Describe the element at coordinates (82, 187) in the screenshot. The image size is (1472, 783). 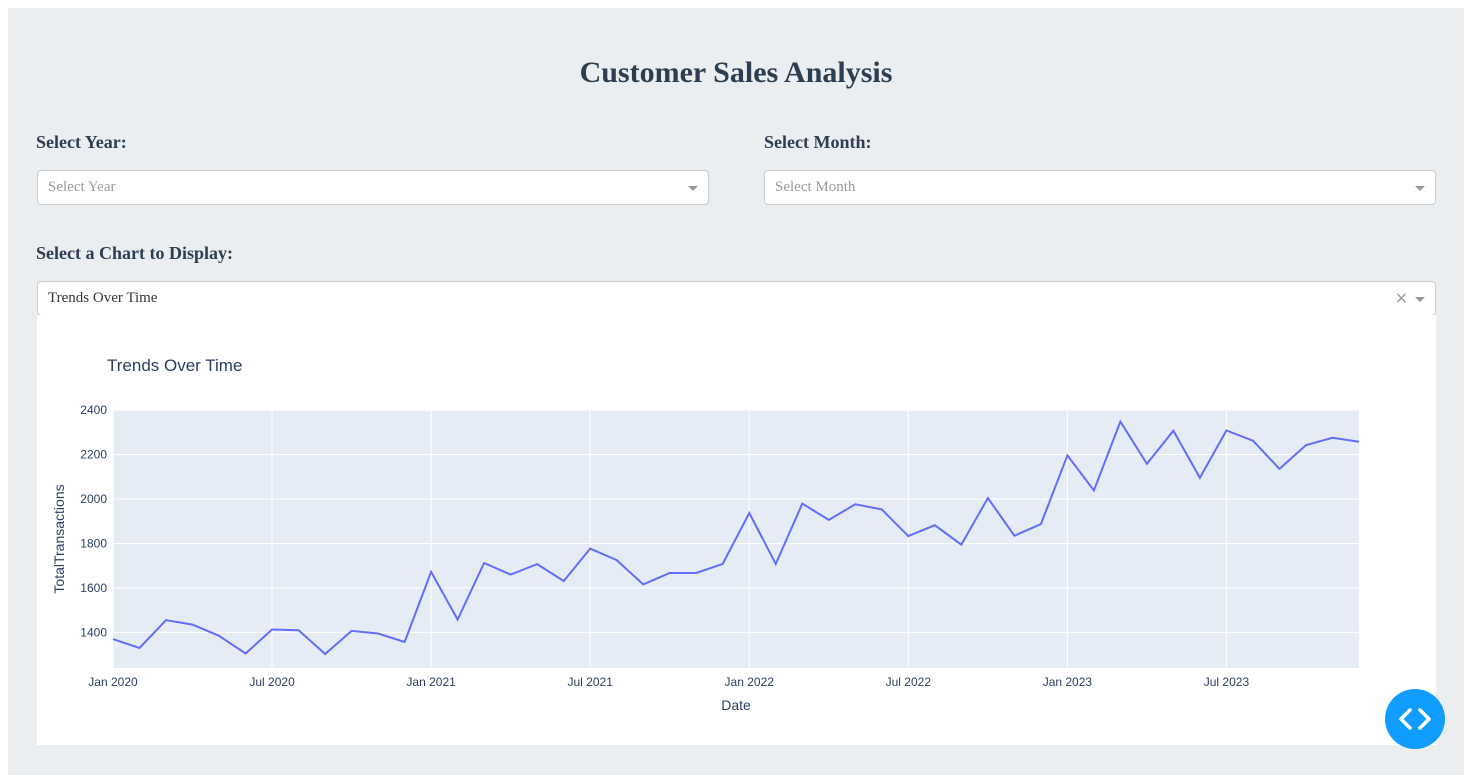
I see `year-placeholder: Select Year` at that location.